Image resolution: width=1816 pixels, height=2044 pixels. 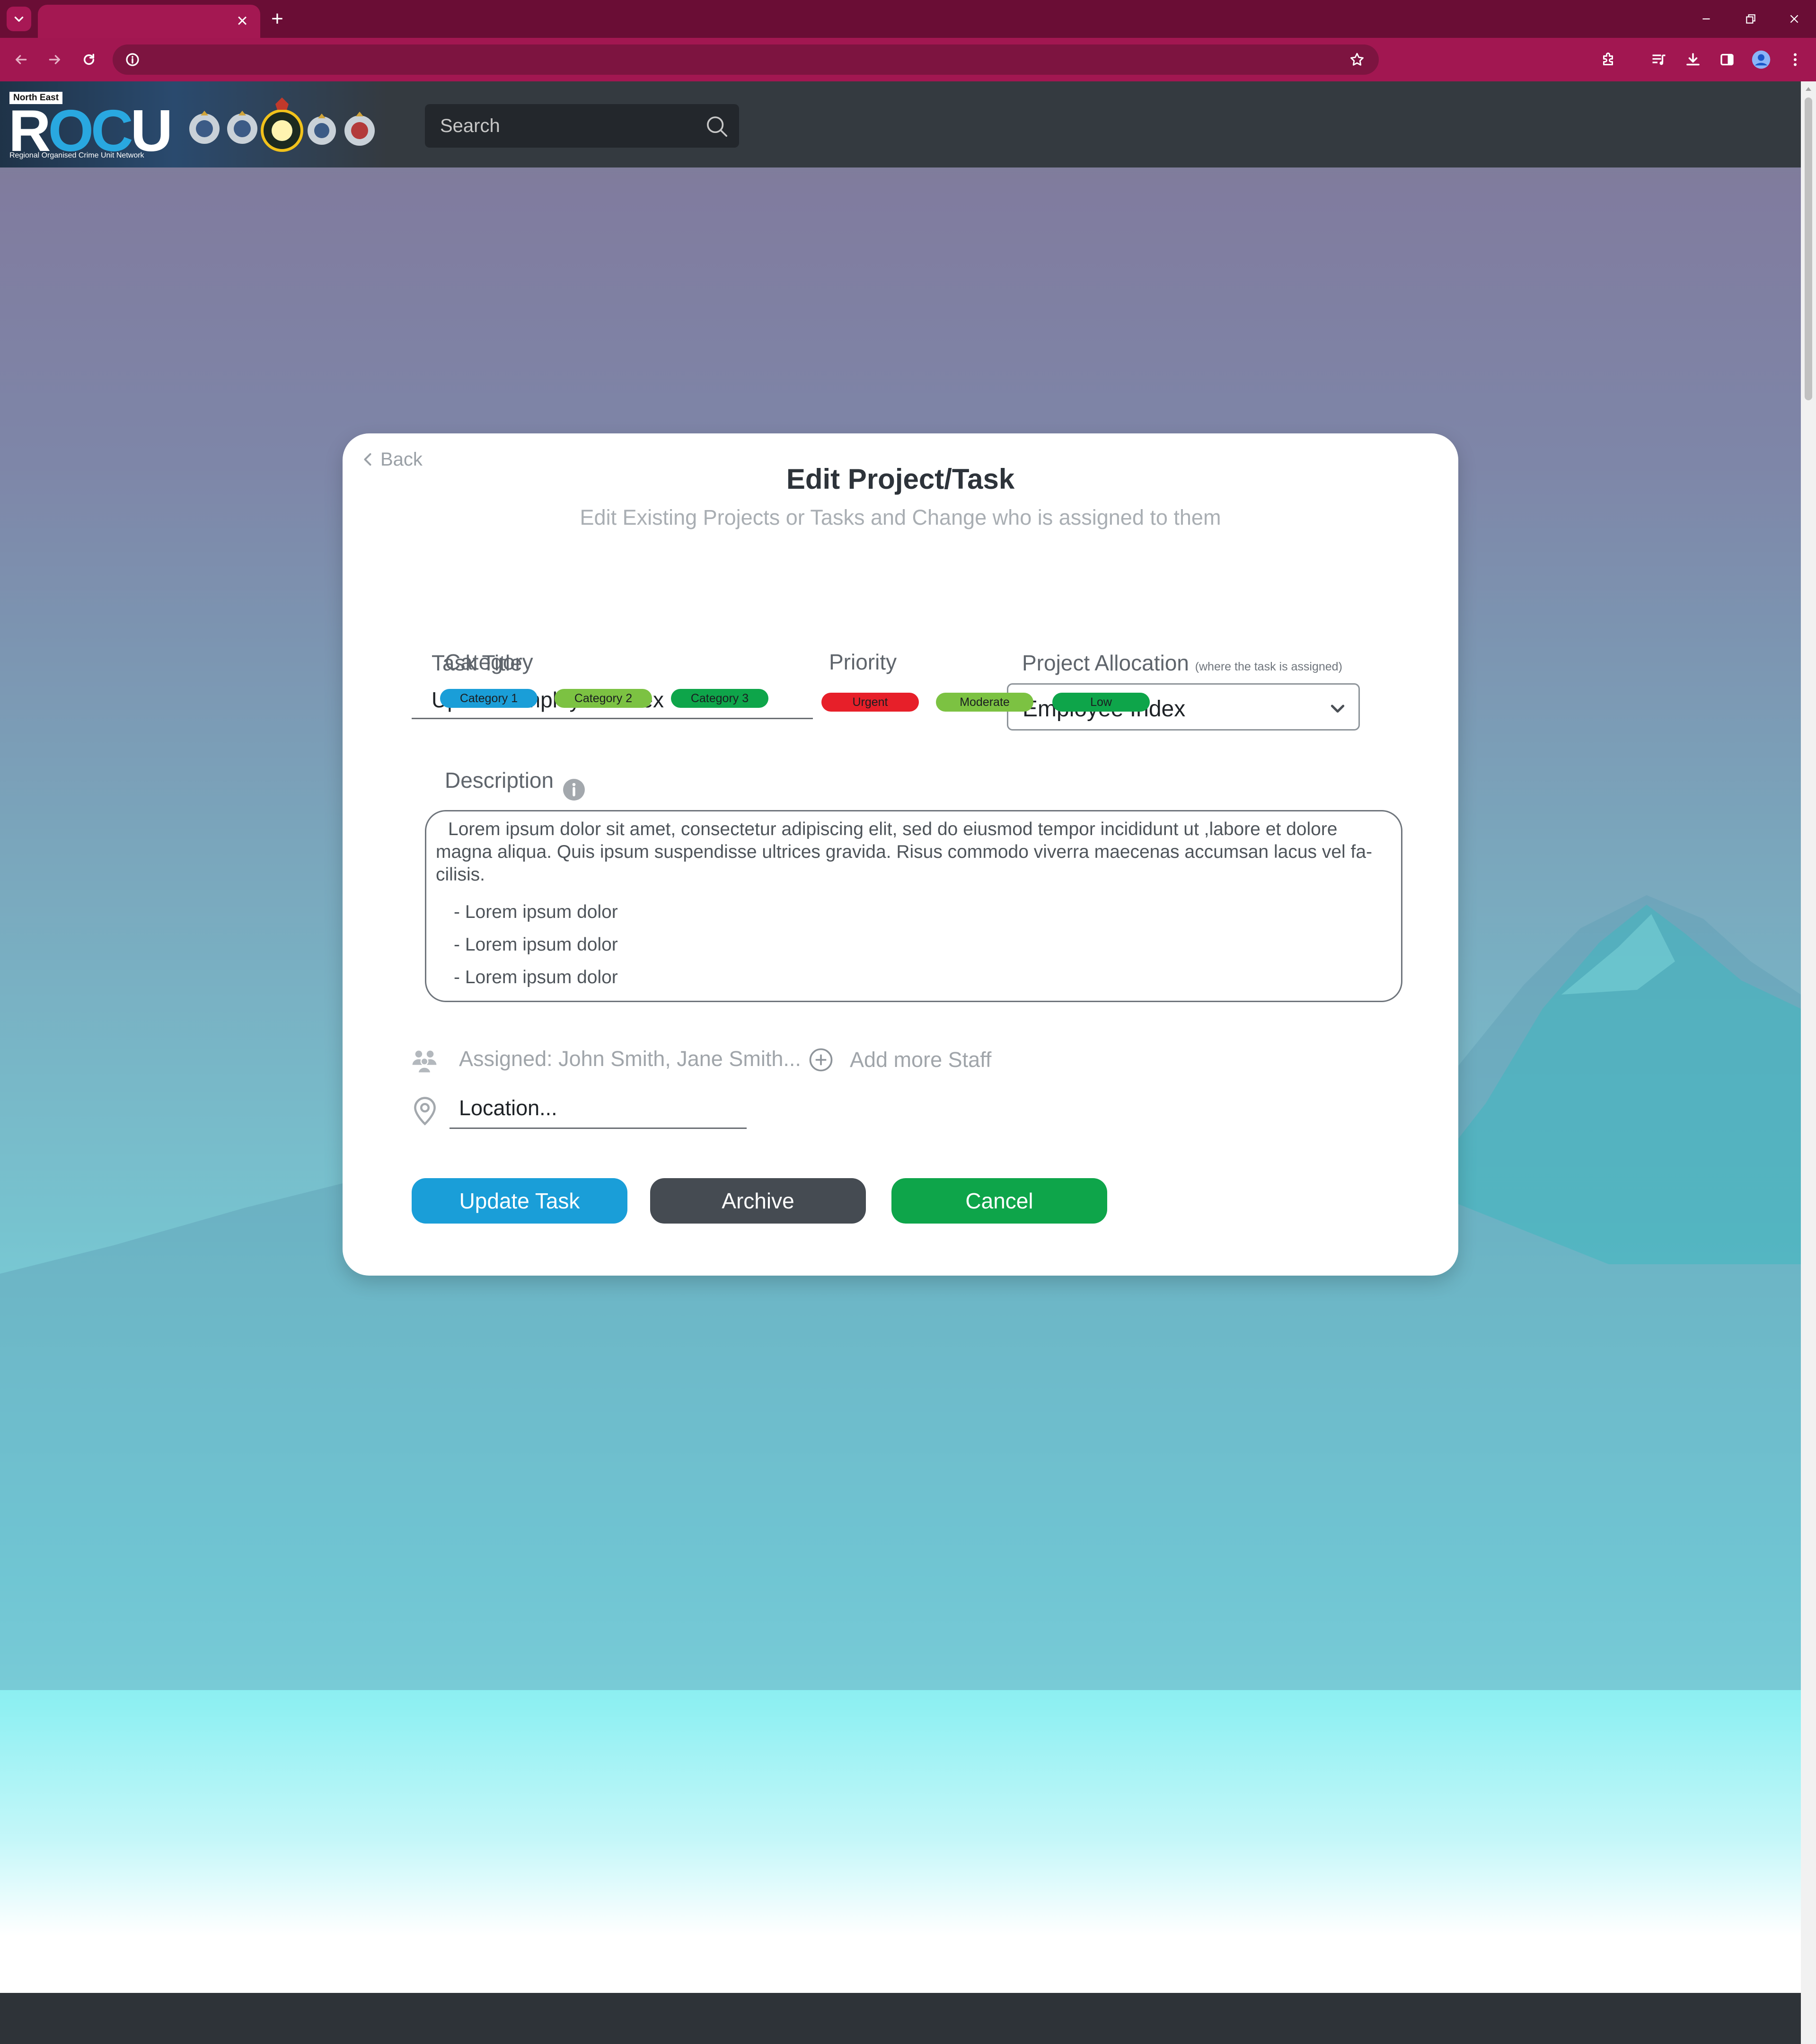 I want to click on page-footer, so click(x=900, y=2018).